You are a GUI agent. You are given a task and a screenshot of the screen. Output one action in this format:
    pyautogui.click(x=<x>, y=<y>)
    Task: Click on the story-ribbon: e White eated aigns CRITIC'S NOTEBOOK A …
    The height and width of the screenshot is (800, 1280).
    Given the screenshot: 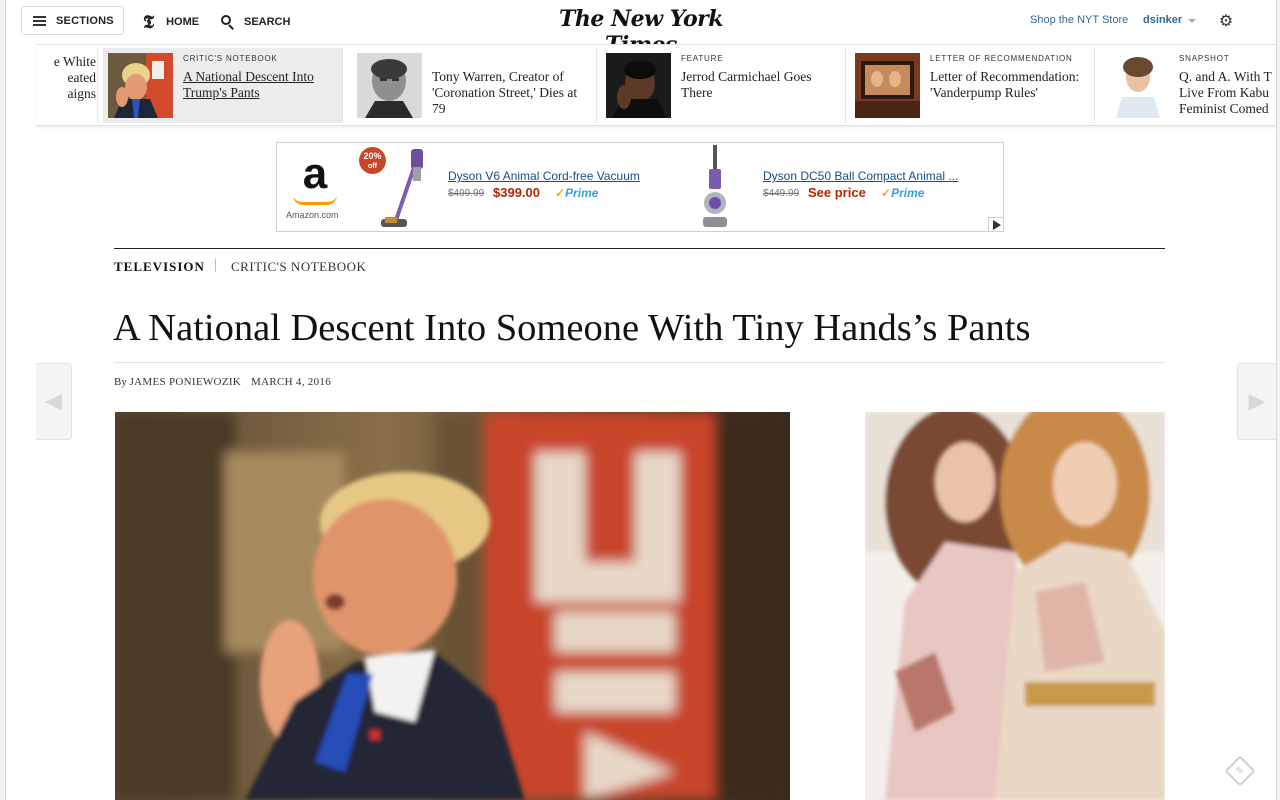 What is the action you would take?
    pyautogui.click(x=656, y=85)
    